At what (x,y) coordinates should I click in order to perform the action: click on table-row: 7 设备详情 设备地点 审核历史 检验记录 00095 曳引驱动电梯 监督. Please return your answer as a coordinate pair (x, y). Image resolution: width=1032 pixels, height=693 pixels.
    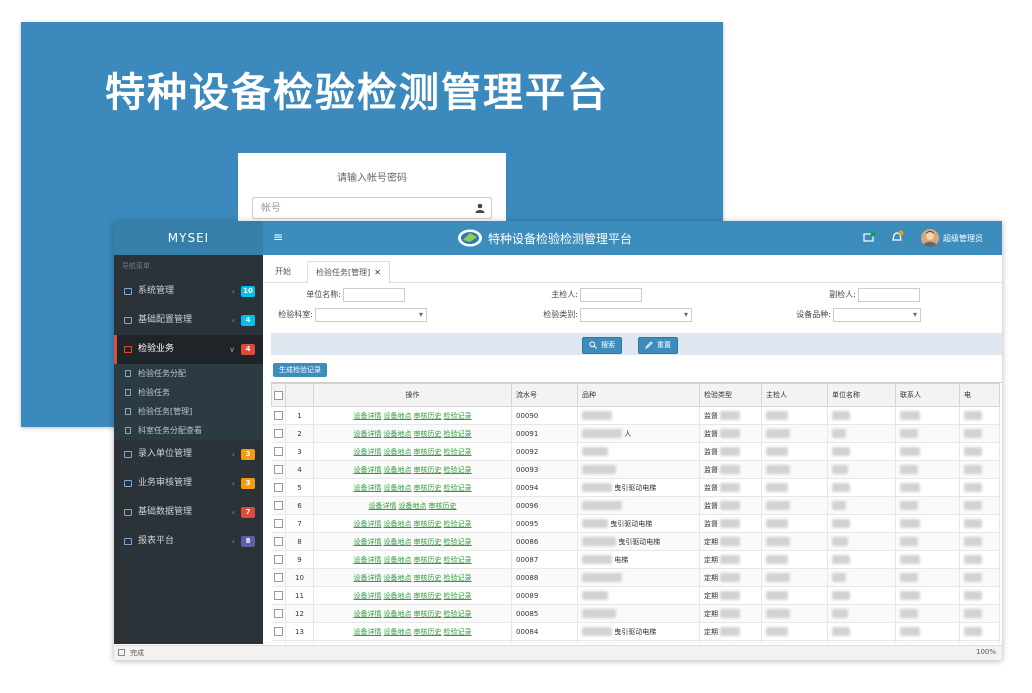
    Looking at the image, I should click on (635, 523).